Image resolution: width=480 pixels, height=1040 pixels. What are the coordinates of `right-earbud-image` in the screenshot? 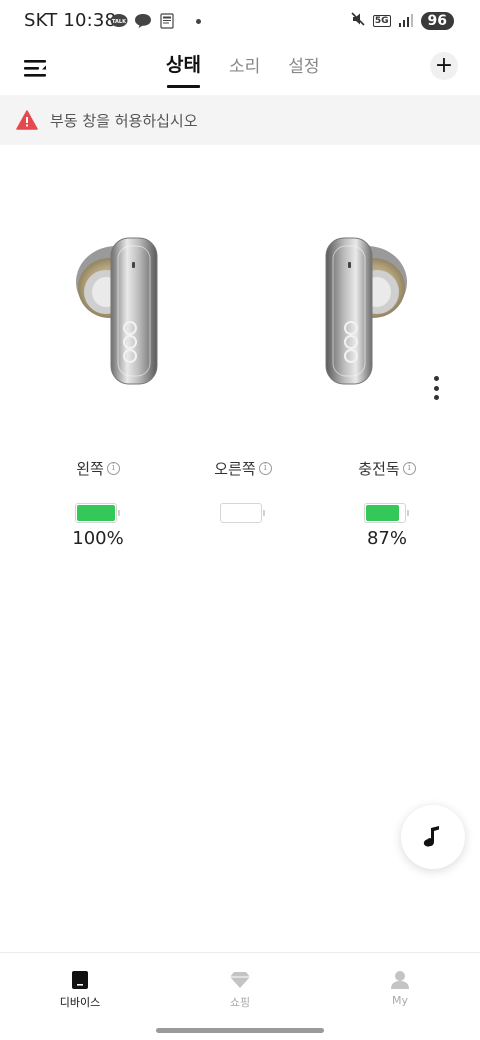 It's located at (355, 312).